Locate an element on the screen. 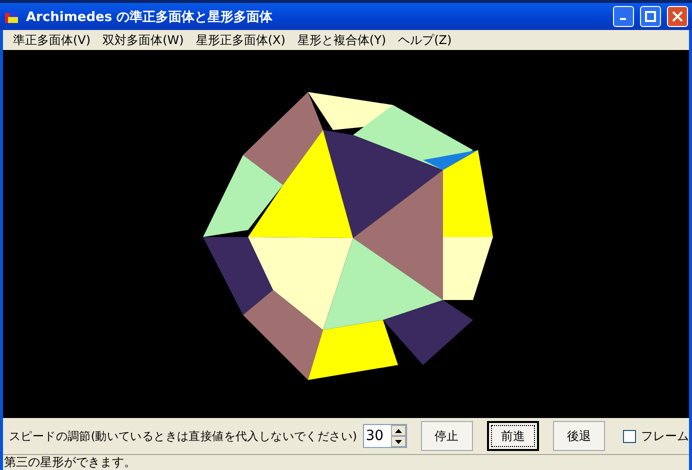  up-icon is located at coordinates (398, 430).